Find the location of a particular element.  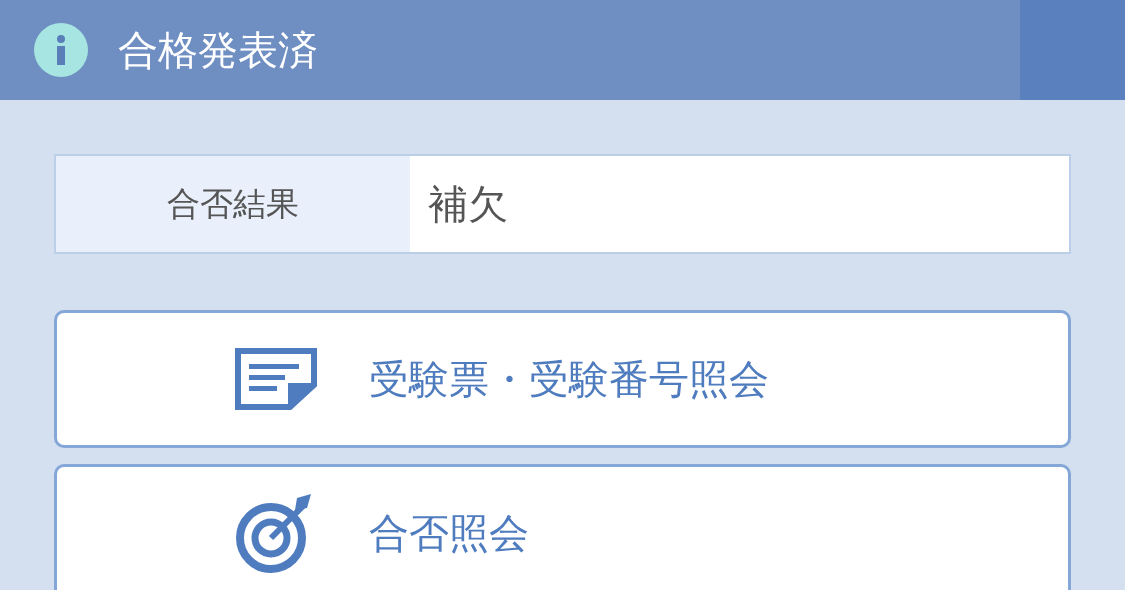

header-title: 合格発表済 is located at coordinates (218, 50).